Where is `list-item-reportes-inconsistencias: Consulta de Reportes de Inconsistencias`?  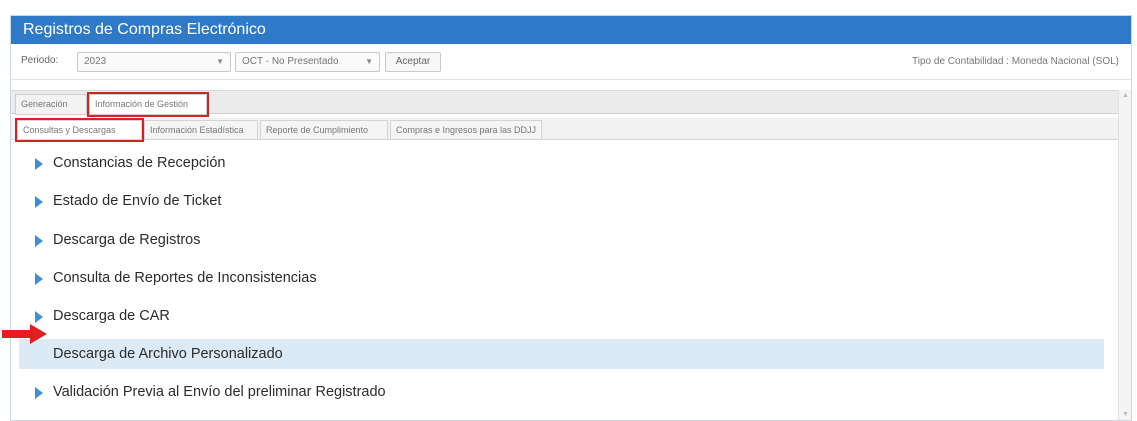
list-item-reportes-inconsistencias: Consulta de Reportes de Inconsistencias is located at coordinates (561, 278).